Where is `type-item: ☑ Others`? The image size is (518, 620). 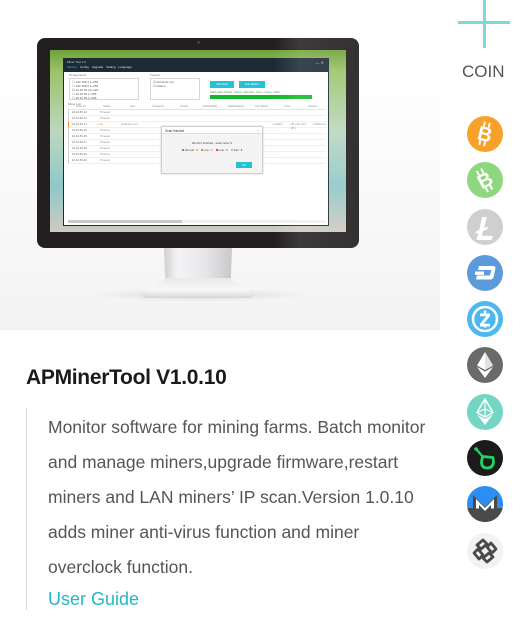 type-item: ☑ Others is located at coordinates (159, 86).